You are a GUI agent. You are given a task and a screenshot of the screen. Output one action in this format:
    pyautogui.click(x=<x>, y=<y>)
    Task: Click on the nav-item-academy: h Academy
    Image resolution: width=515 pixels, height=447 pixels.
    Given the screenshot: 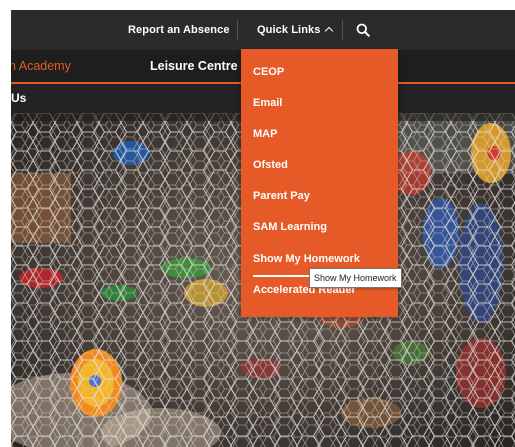 What is the action you would take?
    pyautogui.click(x=41, y=66)
    